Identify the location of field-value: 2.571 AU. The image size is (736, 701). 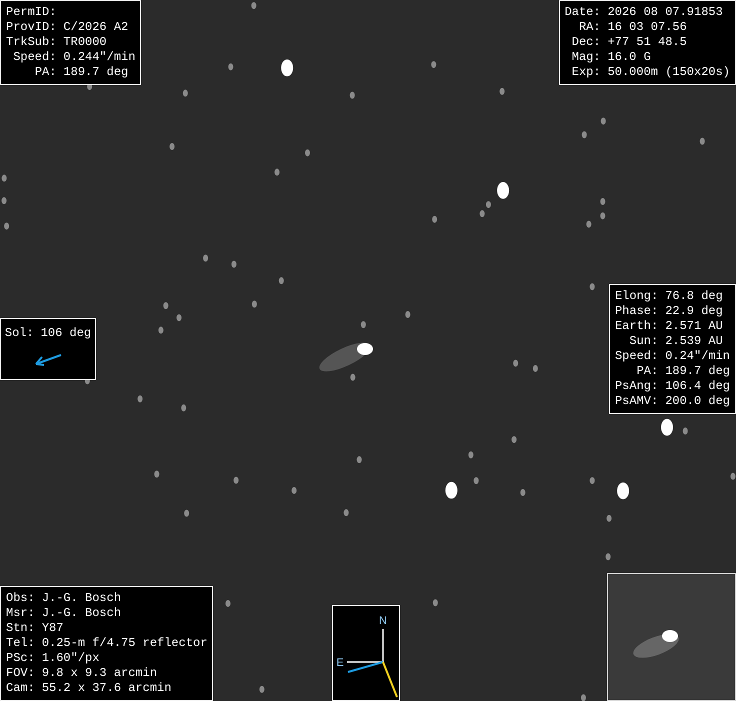
(694, 326).